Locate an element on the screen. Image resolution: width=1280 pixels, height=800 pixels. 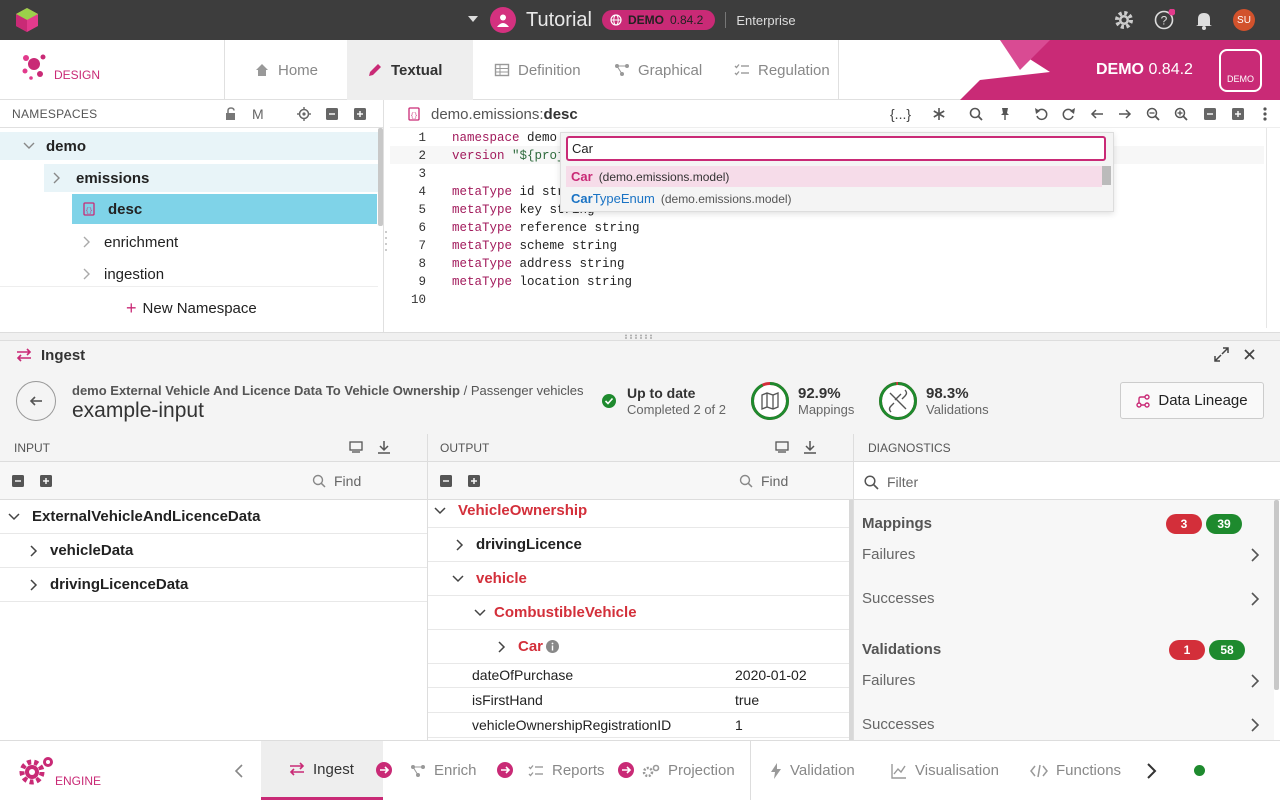
tree-node-root: ExternalVehicleAndLicenceData is located at coordinates (213, 517).